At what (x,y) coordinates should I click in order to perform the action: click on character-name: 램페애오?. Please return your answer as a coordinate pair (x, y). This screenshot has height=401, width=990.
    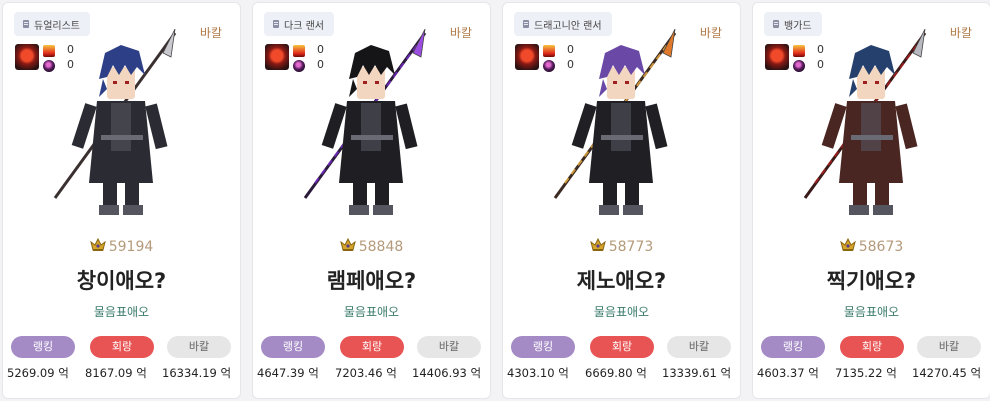
    Looking at the image, I should click on (371, 280).